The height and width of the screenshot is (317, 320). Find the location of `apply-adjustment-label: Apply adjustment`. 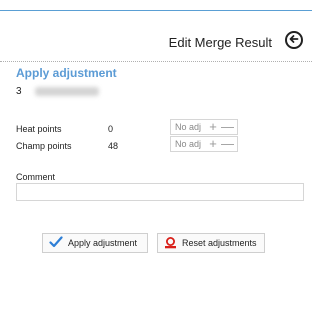

apply-adjustment-label: Apply adjustment is located at coordinates (103, 243).